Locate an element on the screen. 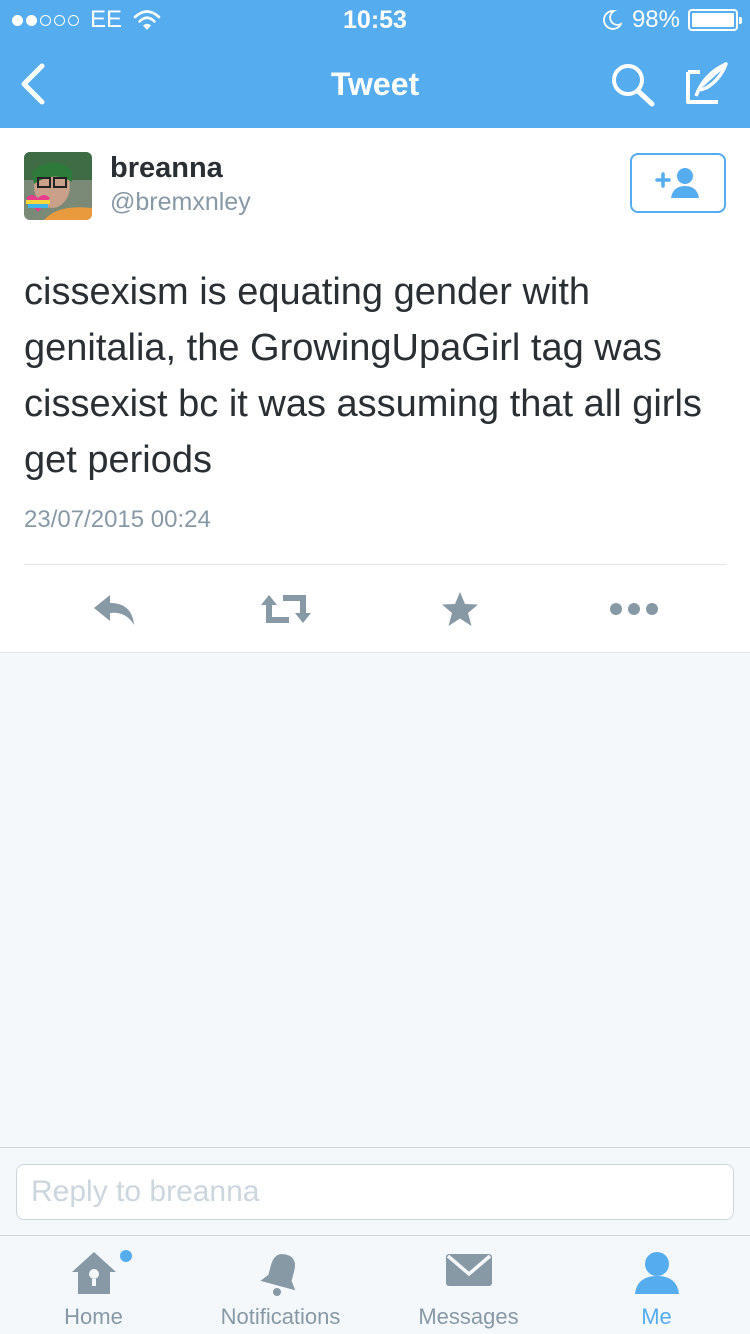  retweet-icon is located at coordinates (286, 609).